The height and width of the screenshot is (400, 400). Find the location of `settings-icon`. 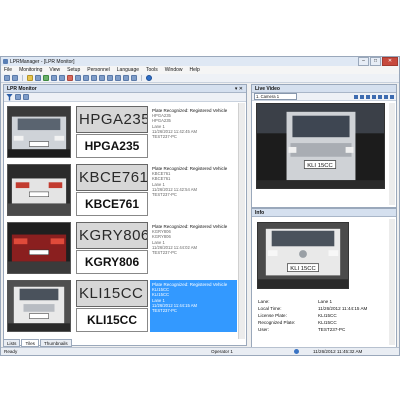

settings-icon is located at coordinates (78, 78).